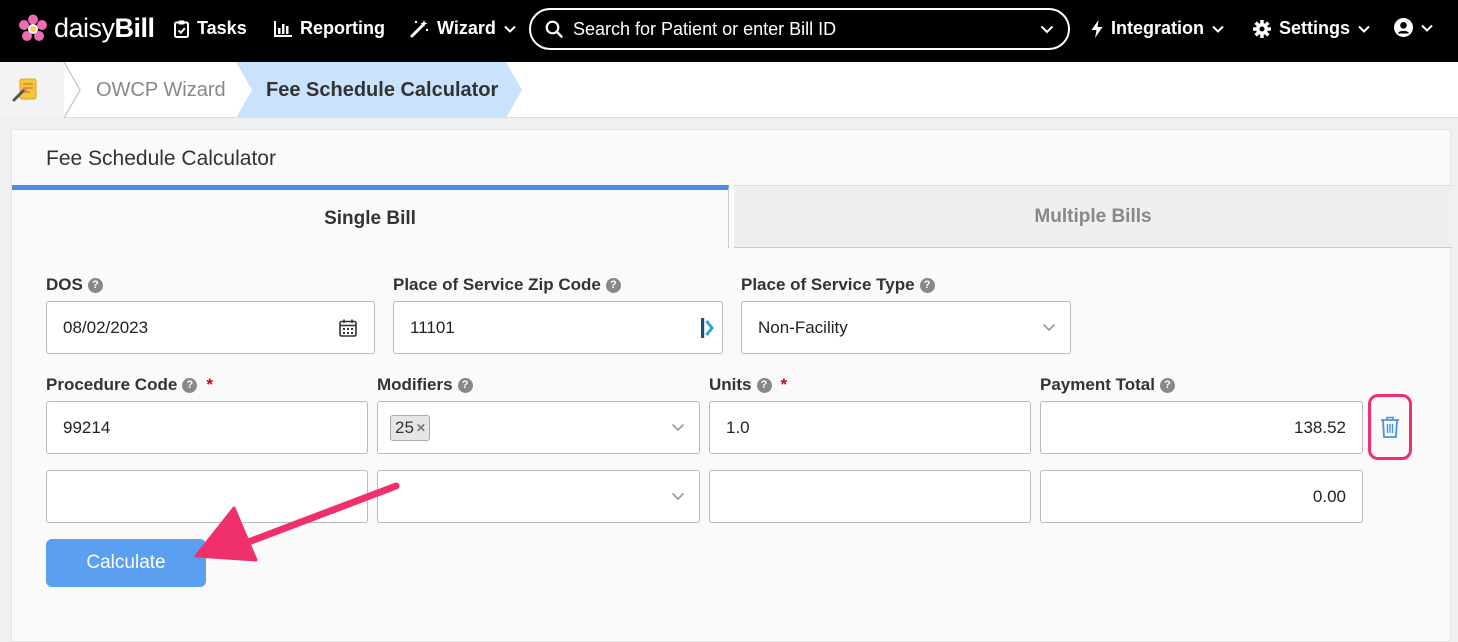 This screenshot has height=642, width=1458. I want to click on search-icon, so click(554, 29).